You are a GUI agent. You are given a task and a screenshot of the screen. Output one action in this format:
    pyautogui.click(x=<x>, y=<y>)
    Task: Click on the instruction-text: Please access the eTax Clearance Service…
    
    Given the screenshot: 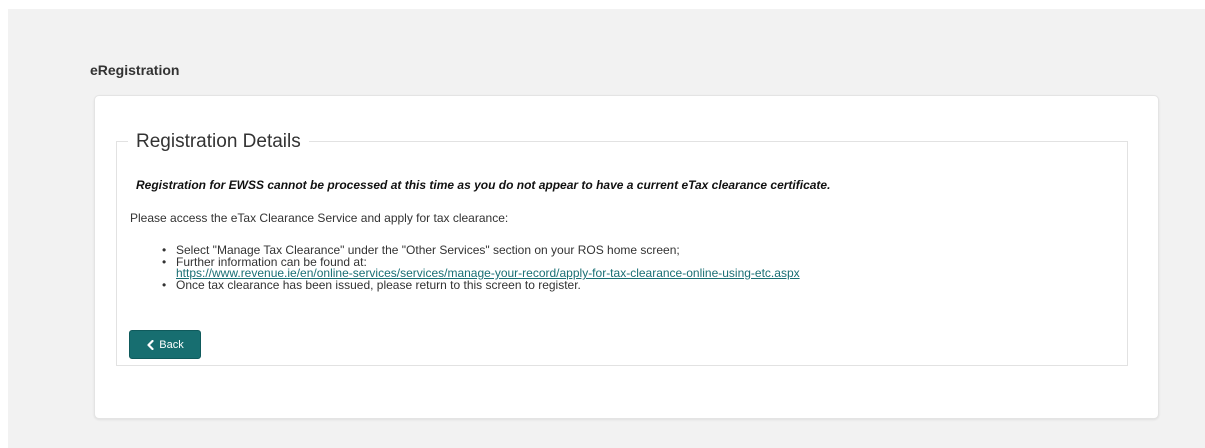 What is the action you would take?
    pyautogui.click(x=319, y=218)
    